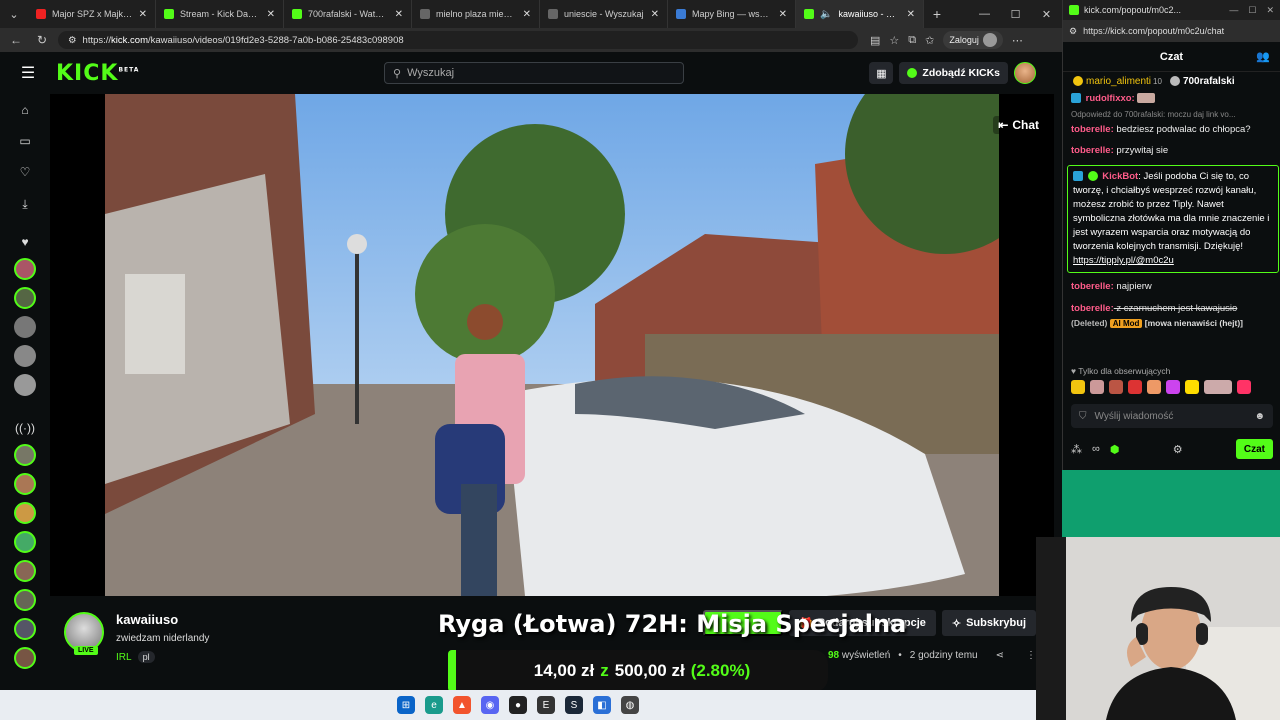 The image size is (1280, 720). What do you see at coordinates (146, 657) in the screenshot?
I see `language-tag: pl` at bounding box center [146, 657].